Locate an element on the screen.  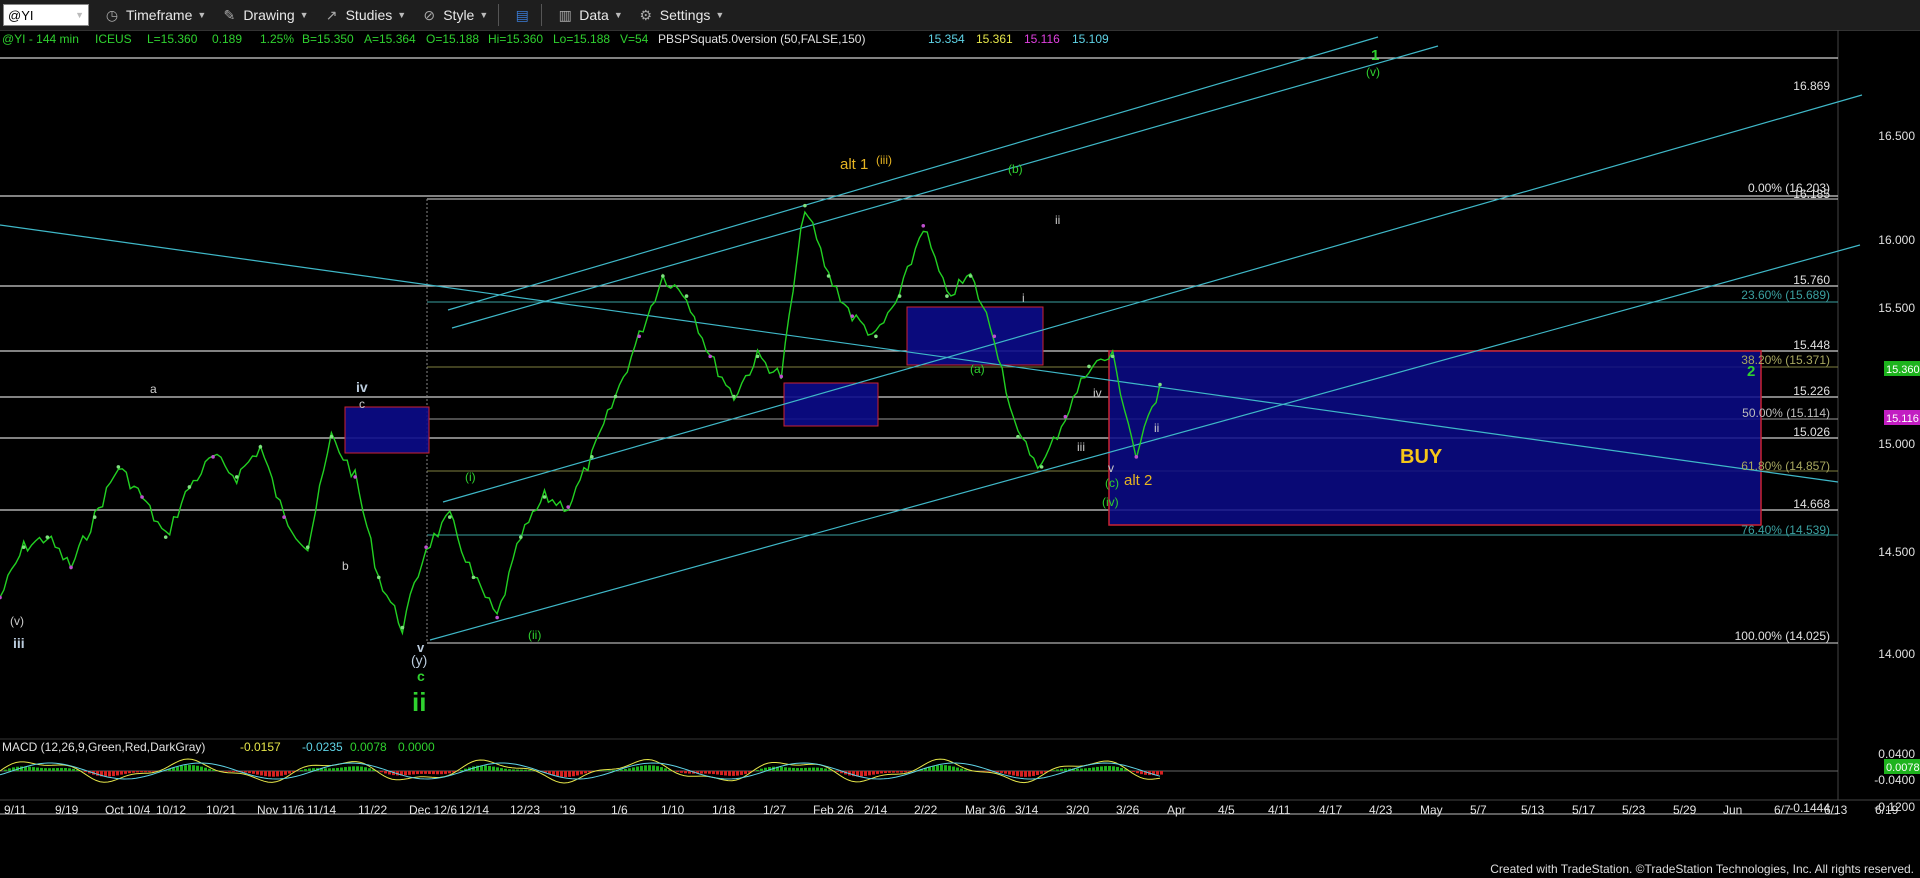
wave-label: iv is located at coordinates (362, 387).